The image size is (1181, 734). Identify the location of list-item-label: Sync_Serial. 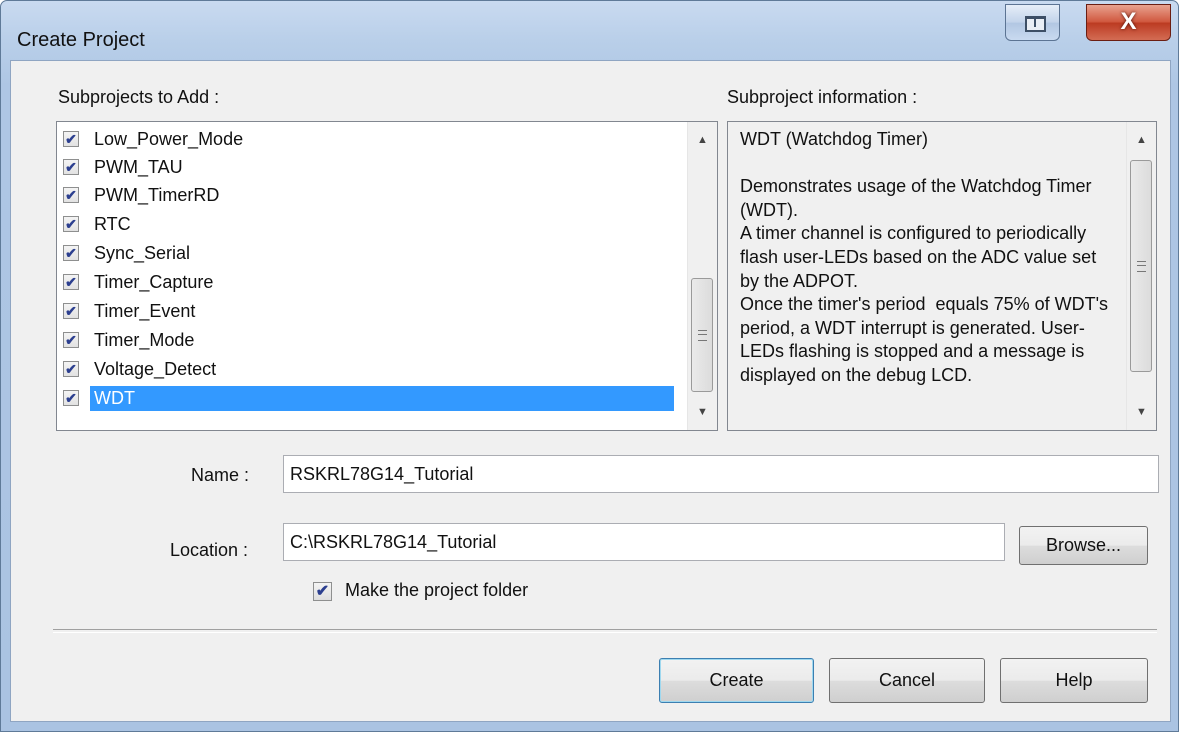
(142, 253).